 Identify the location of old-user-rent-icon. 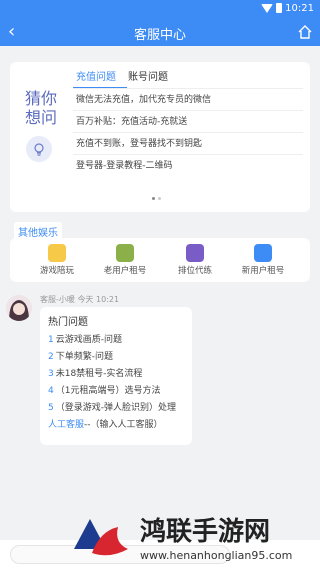
(125, 253).